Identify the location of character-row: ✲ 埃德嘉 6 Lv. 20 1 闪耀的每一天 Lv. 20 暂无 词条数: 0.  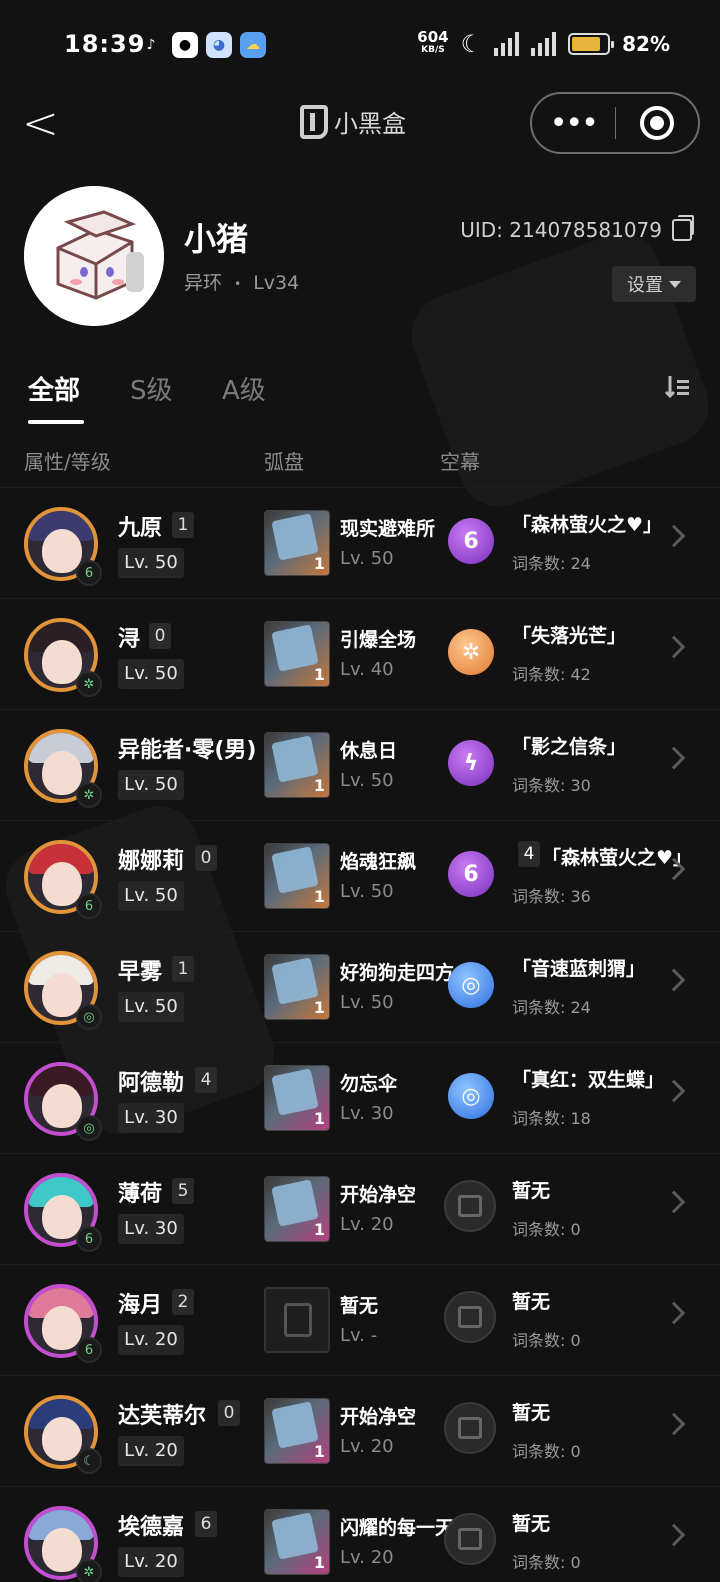
(360, 1534).